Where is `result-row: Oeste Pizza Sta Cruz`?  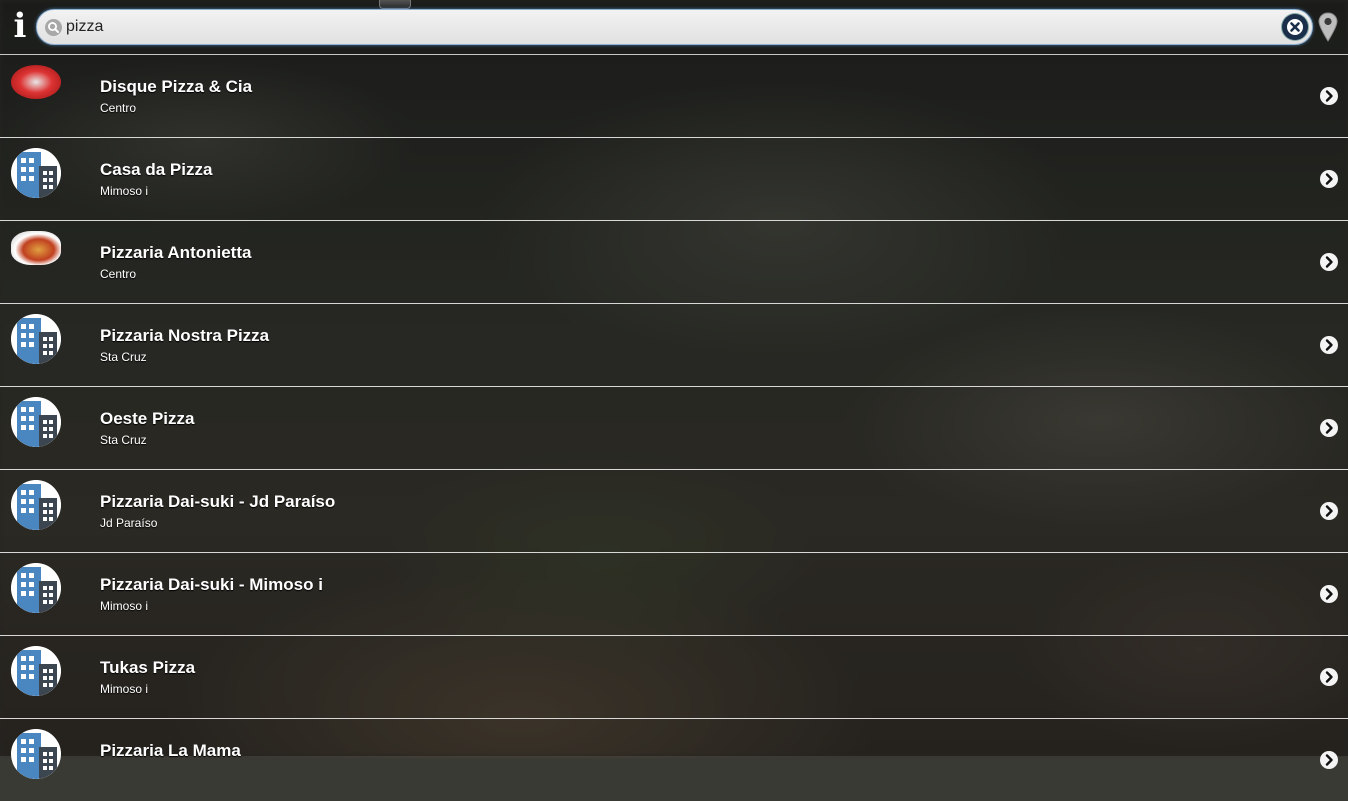 result-row: Oeste Pizza Sta Cruz is located at coordinates (674, 427).